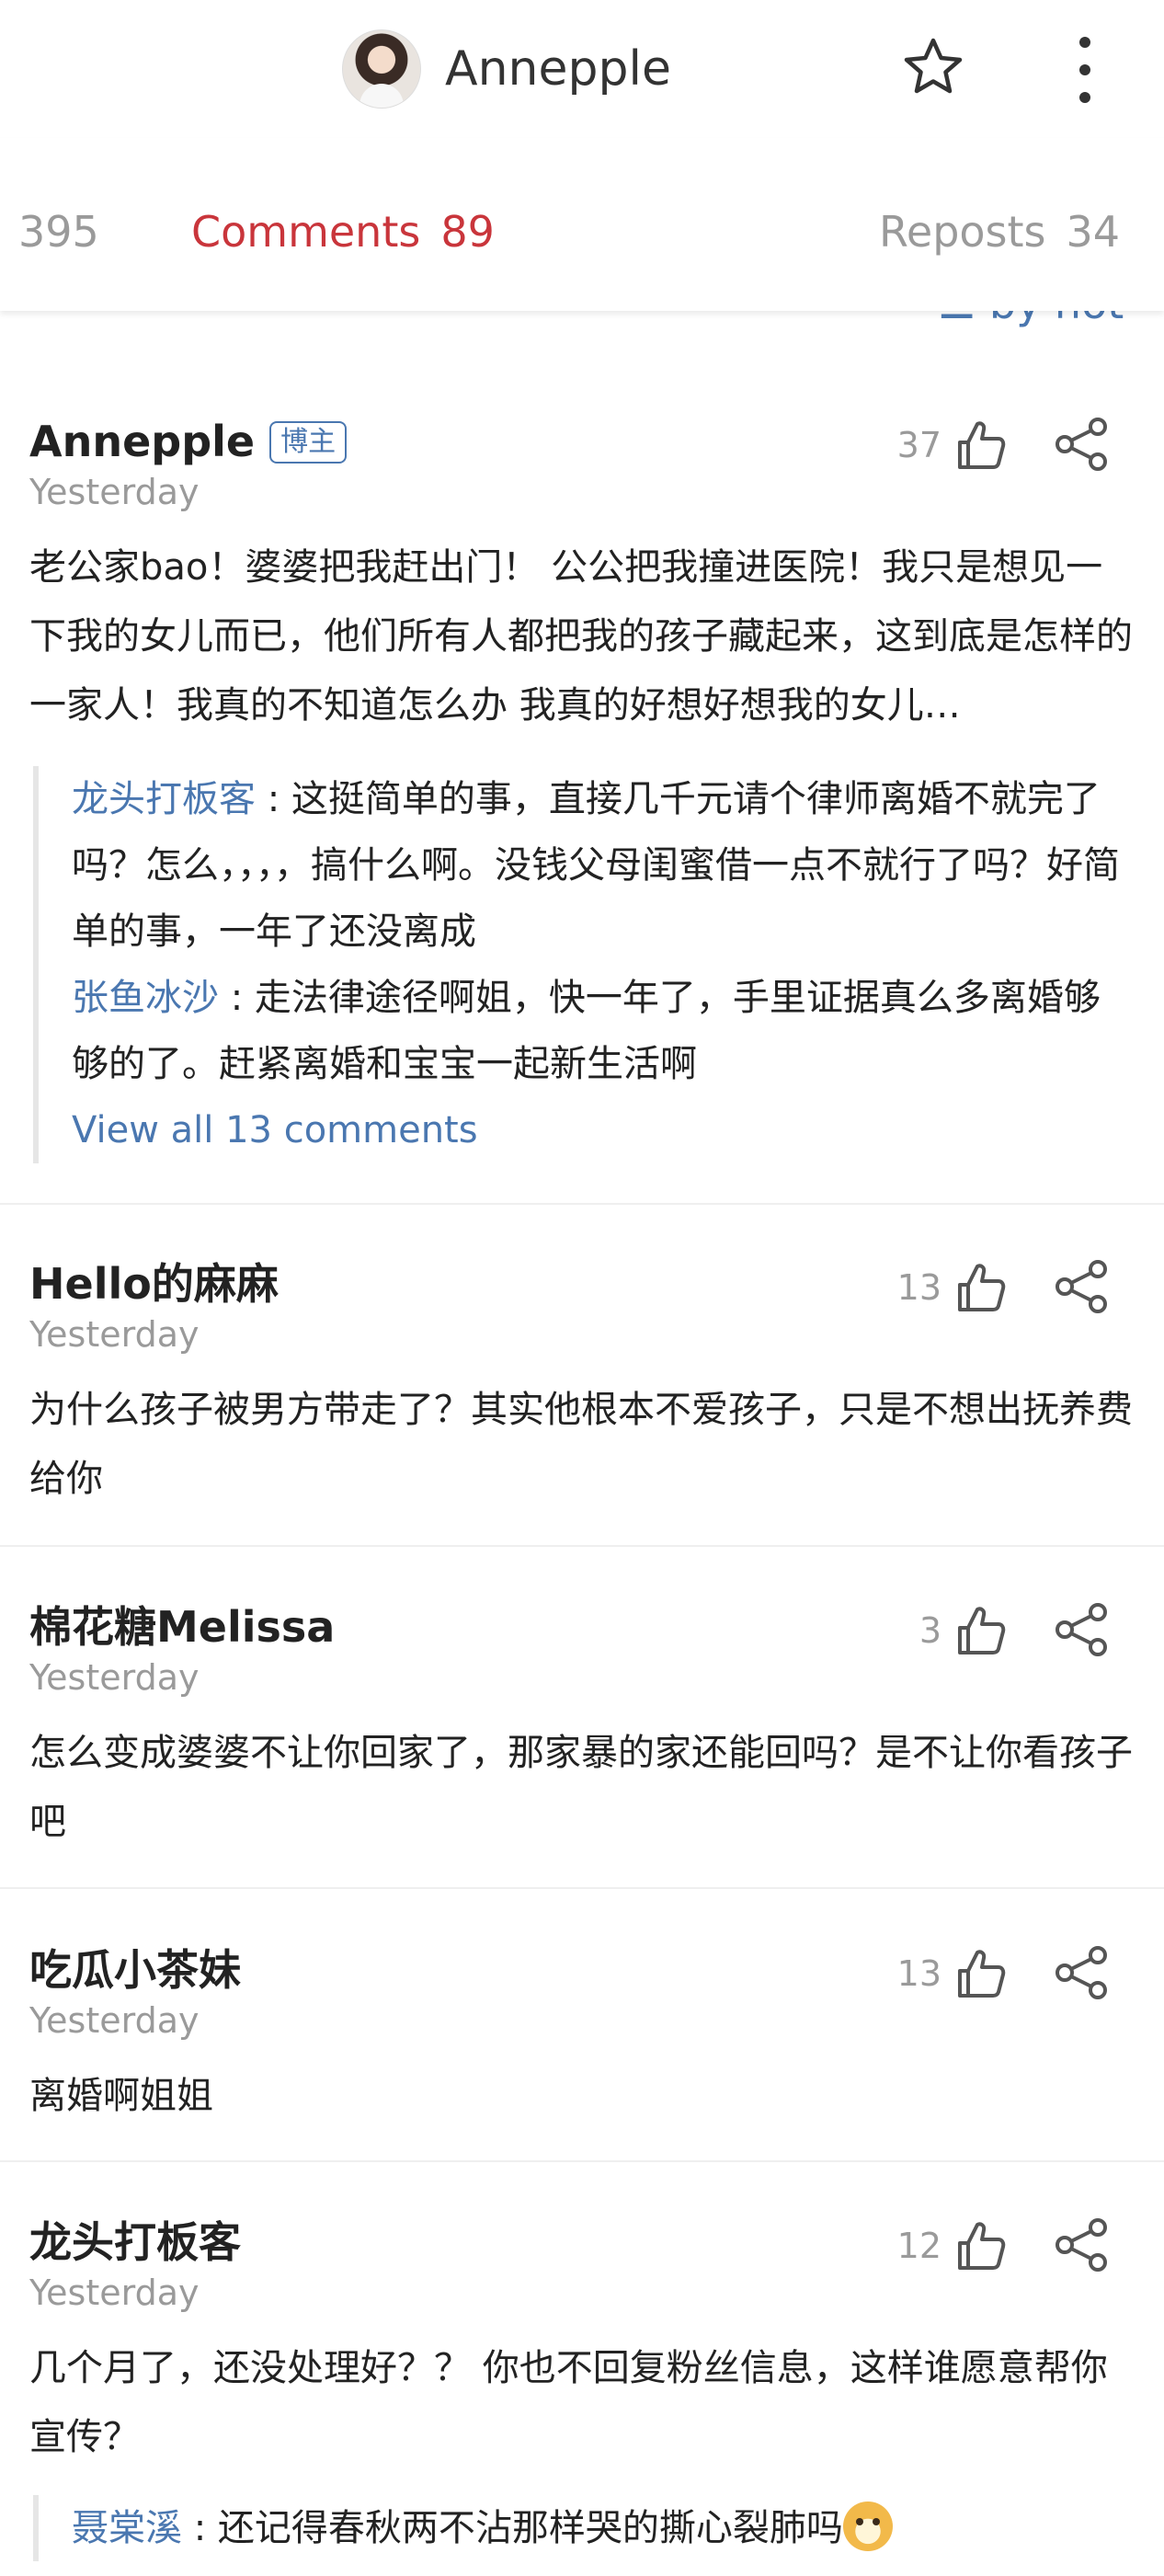 This screenshot has height=2576, width=1164. Describe the element at coordinates (582, 2025) in the screenshot. I see `comment-item: 吃瓜小茶妹 Yesterday 13 离婚啊姐姐` at that location.